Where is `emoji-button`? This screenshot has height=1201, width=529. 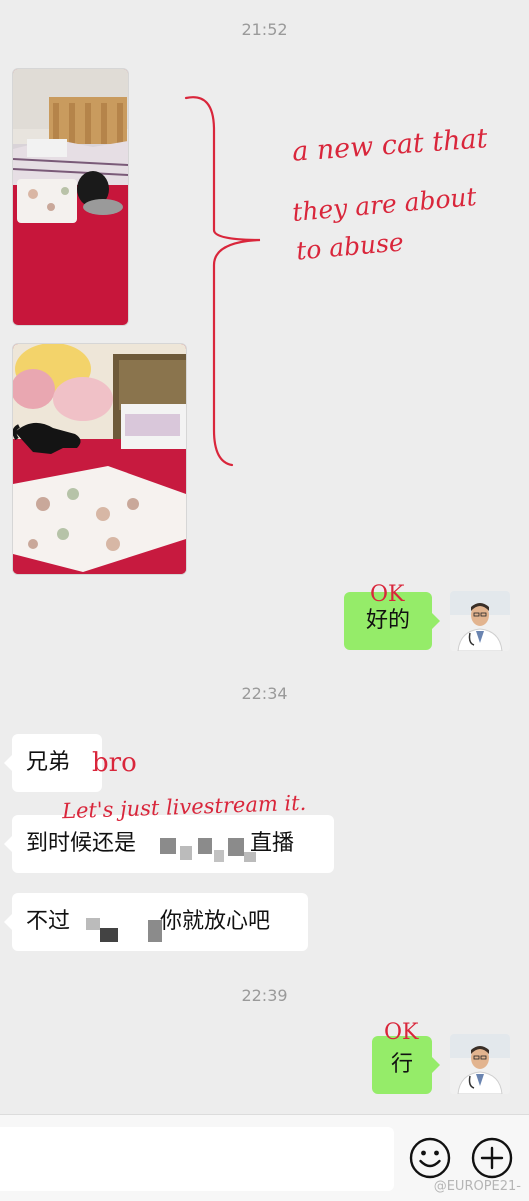
emoji-button is located at coordinates (430, 1158).